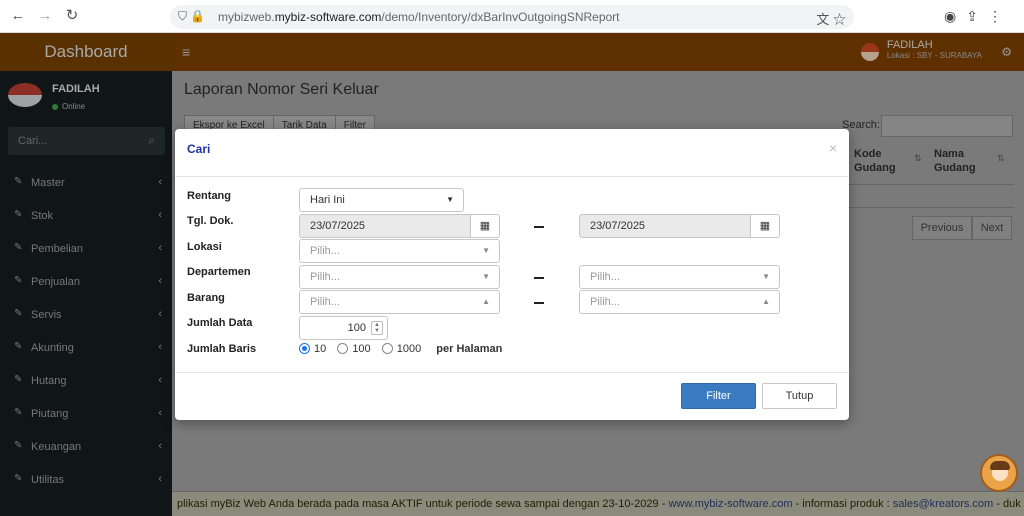 The width and height of the screenshot is (1024, 516). I want to click on footer-tail: - duk, so click(1007, 504).